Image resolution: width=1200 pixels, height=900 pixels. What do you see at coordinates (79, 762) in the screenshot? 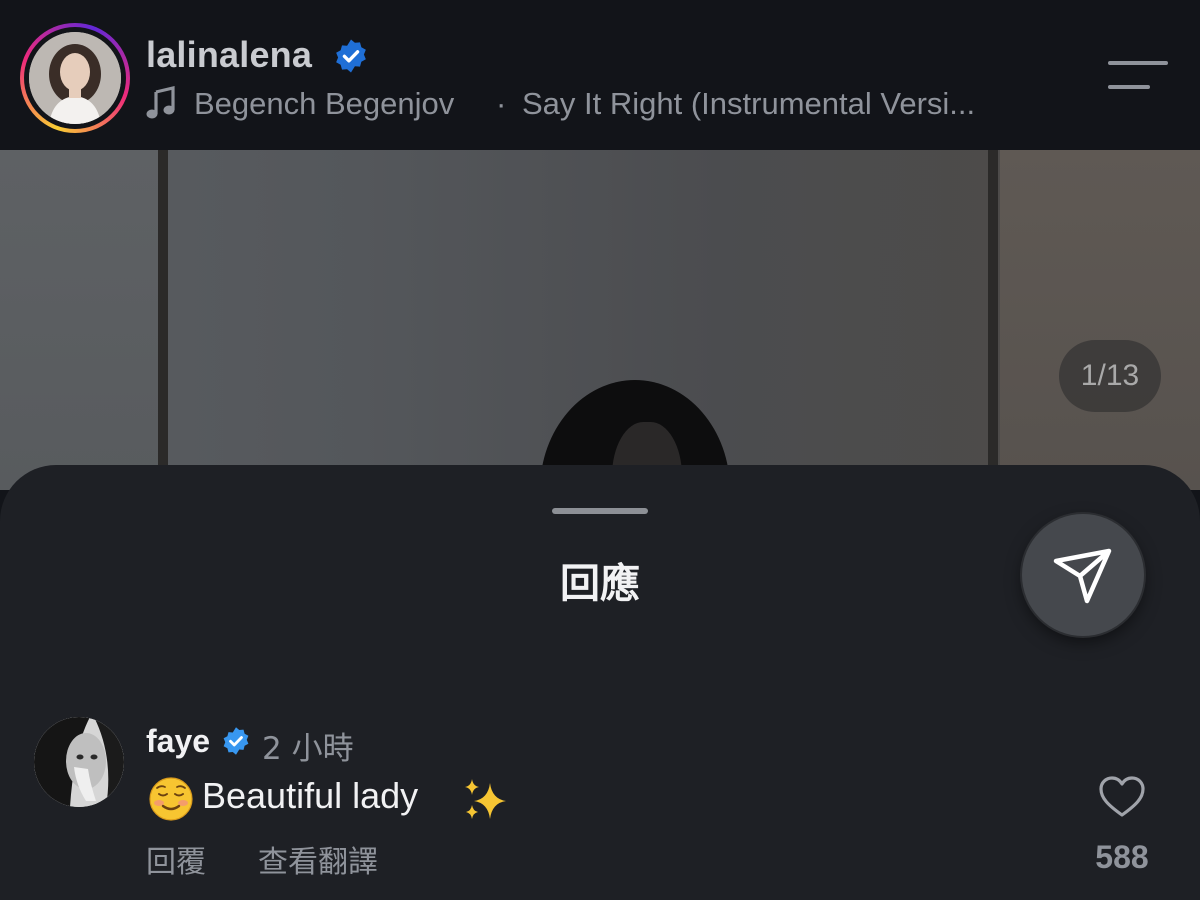
I see `comment-avatar` at bounding box center [79, 762].